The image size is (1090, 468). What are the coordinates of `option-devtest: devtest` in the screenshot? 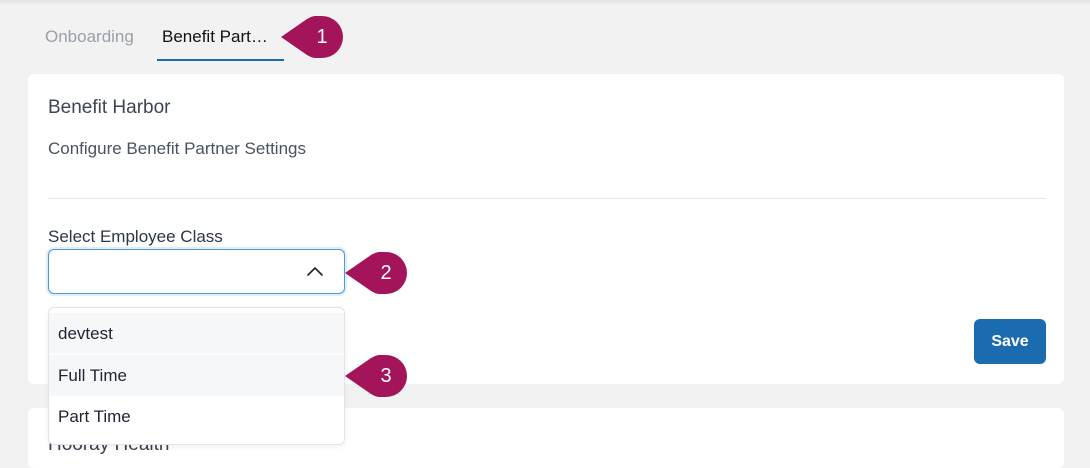 It's located at (196, 333).